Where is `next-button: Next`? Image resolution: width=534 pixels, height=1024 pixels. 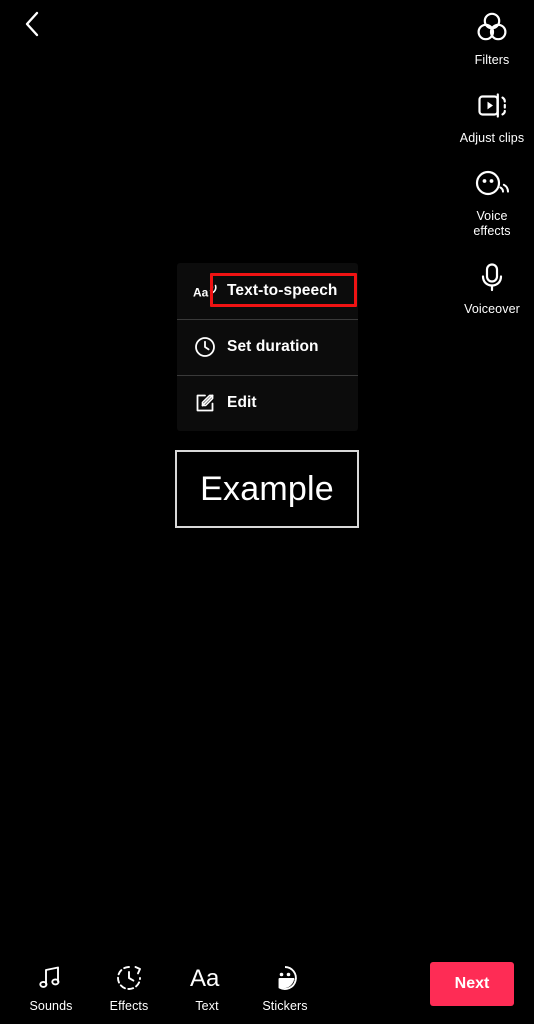 next-button: Next is located at coordinates (472, 984).